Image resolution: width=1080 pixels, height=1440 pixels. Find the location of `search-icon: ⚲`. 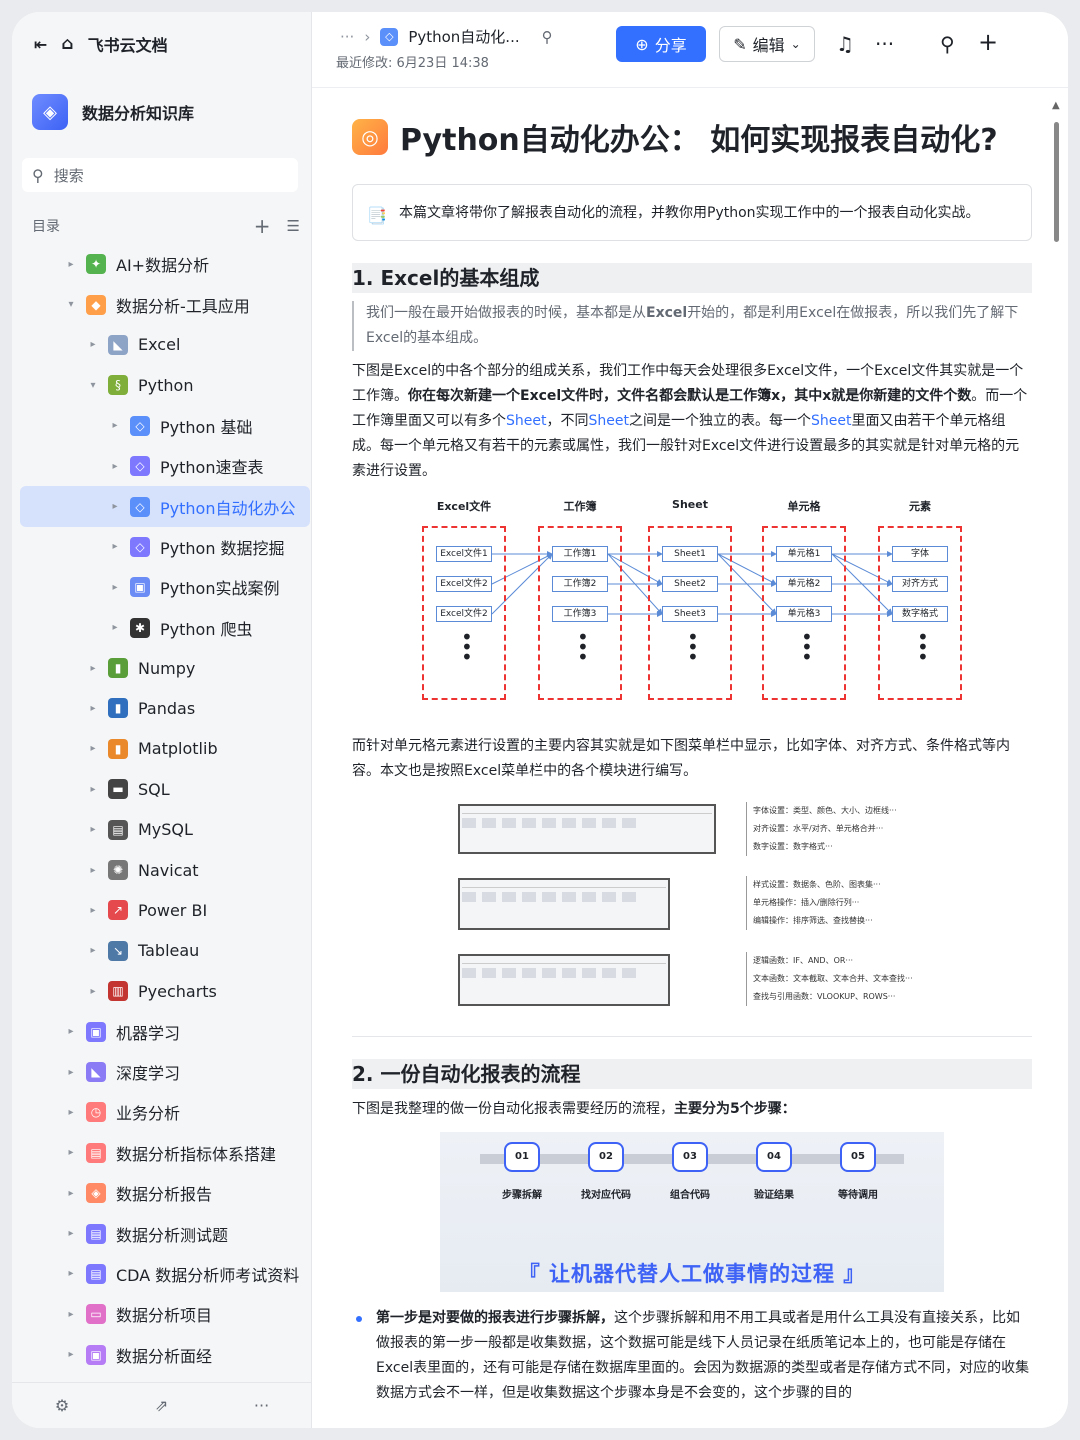

search-icon: ⚲ is located at coordinates (38, 175).